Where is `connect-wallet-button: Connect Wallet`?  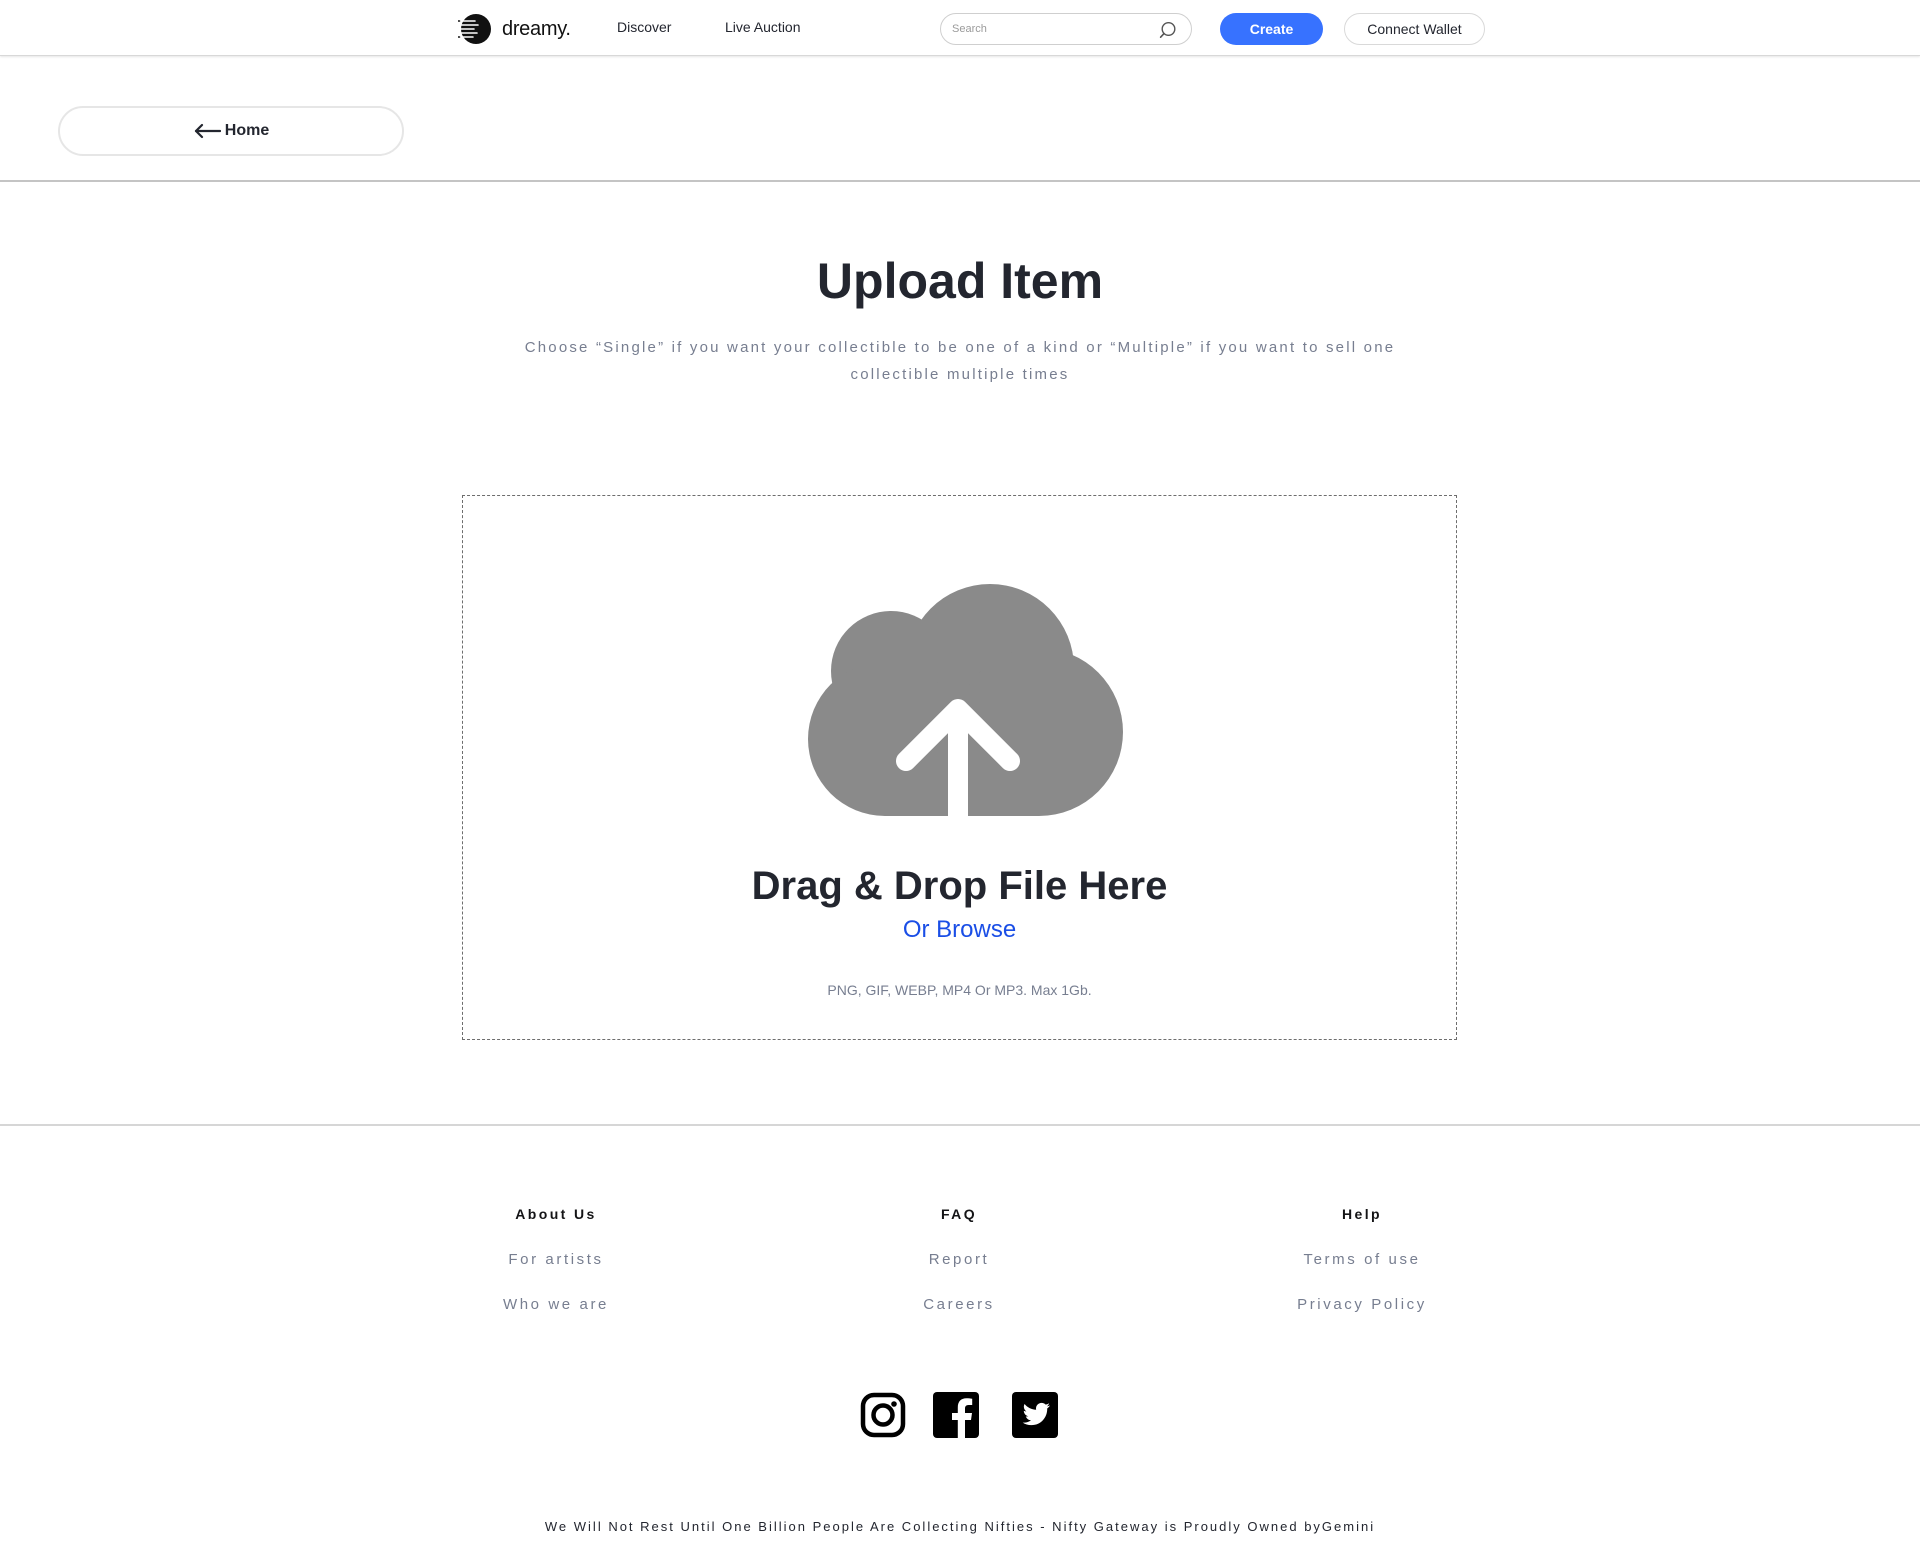
connect-wallet-button: Connect Wallet is located at coordinates (1414, 29).